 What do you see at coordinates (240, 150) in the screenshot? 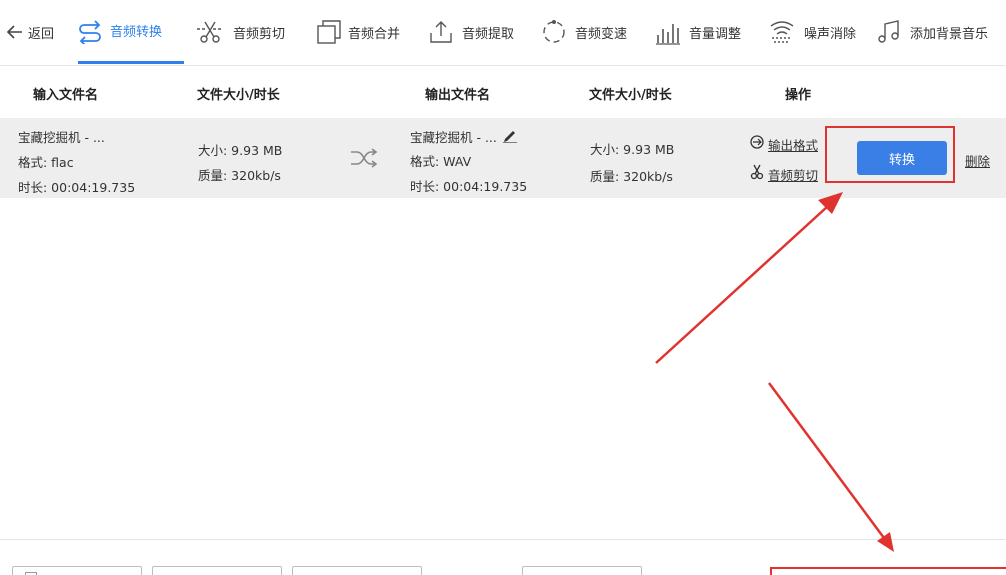
I see `input-size: 大小: 9.93 MB` at bounding box center [240, 150].